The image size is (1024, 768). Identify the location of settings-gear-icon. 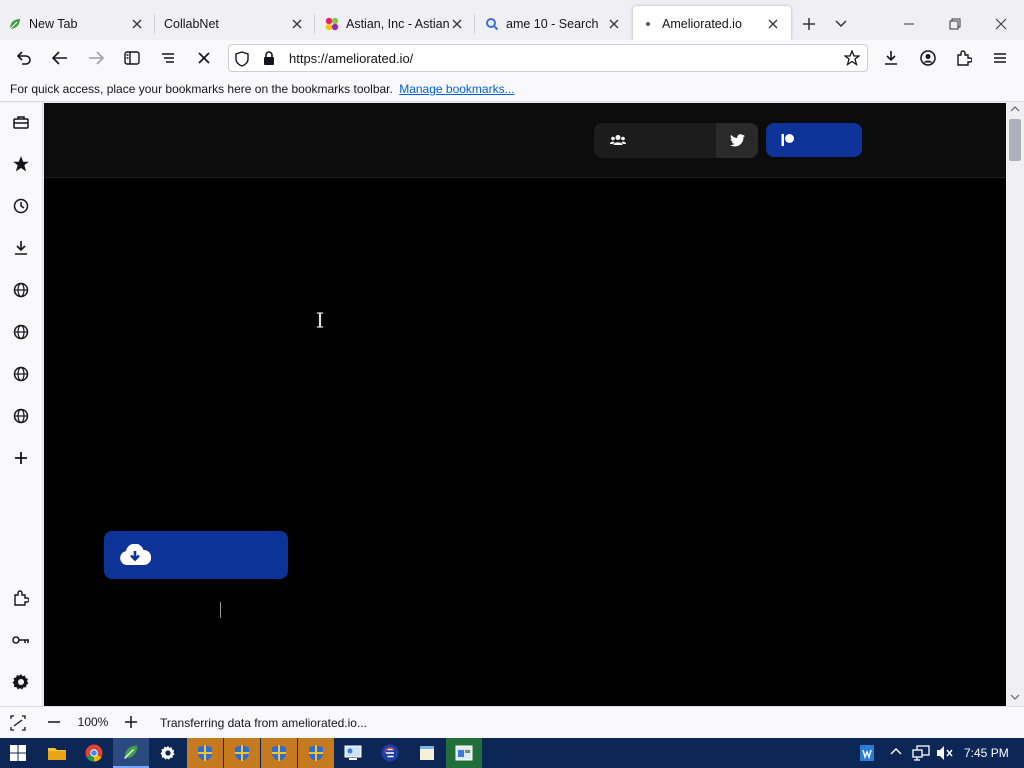
(21, 682).